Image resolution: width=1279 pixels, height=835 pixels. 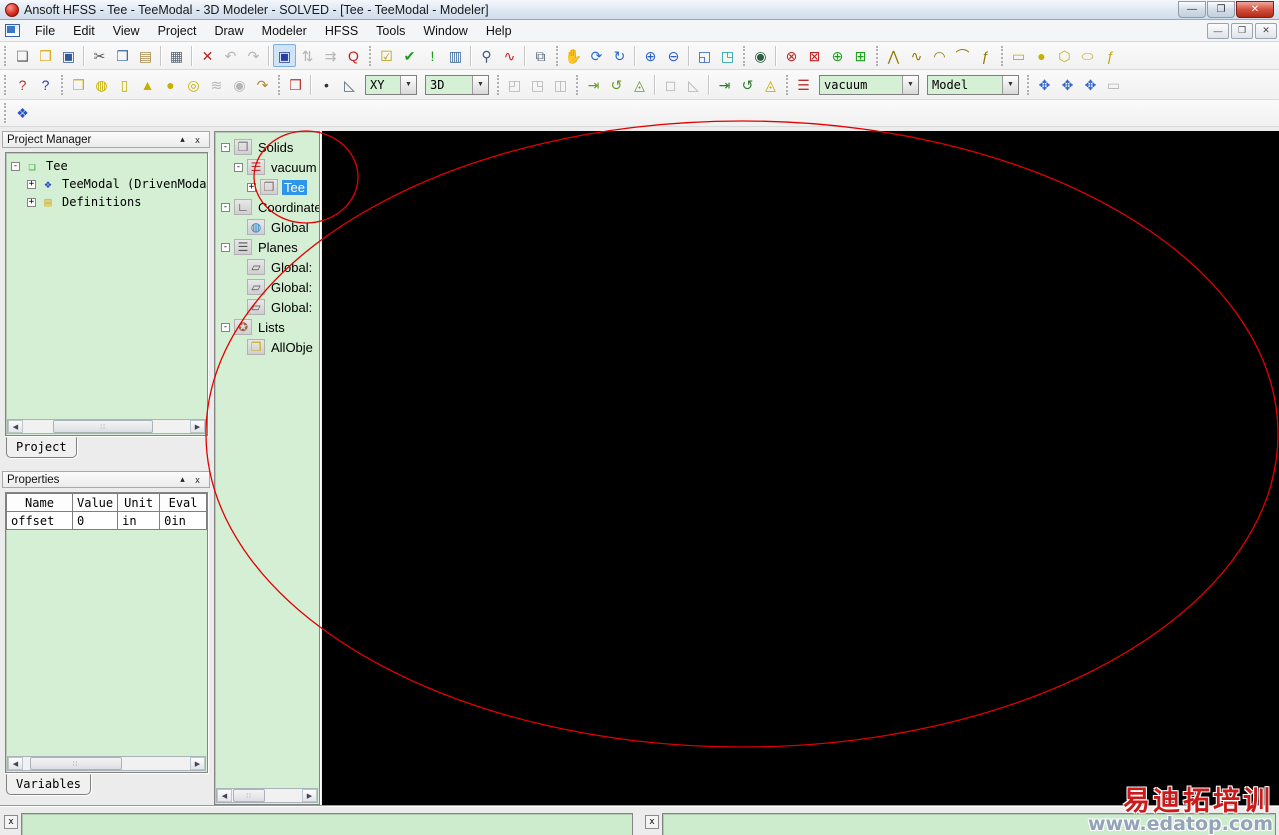 What do you see at coordinates (268, 207) in the screenshot?
I see `tree-item-coordinate: - ∟ Coordinate` at bounding box center [268, 207].